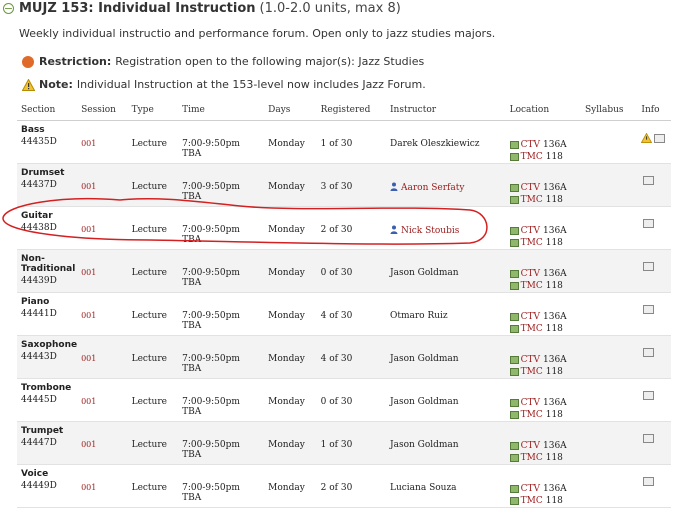  What do you see at coordinates (47, 443) in the screenshot?
I see `section-cell: Trumpet 44447D` at bounding box center [47, 443].